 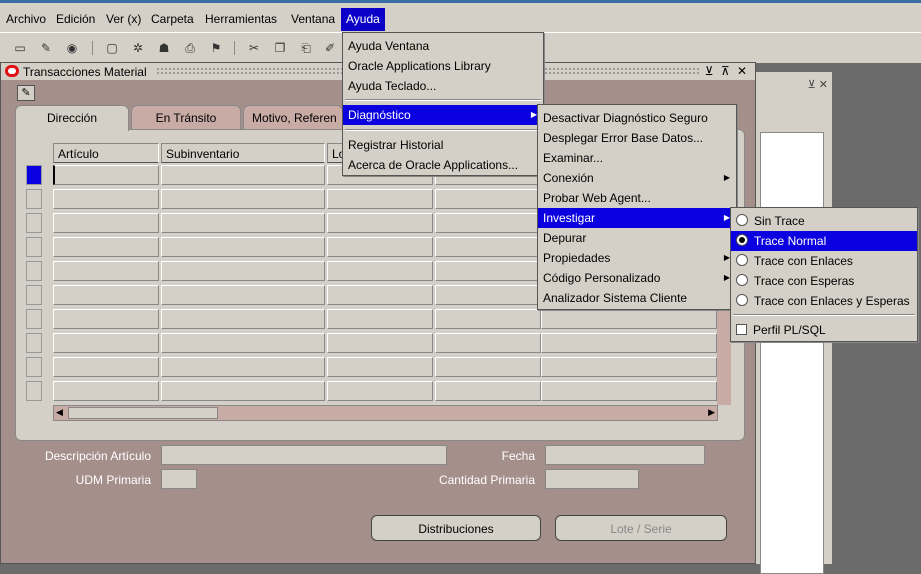 What do you see at coordinates (59, 412) in the screenshot?
I see `scroll-left-icon: ◀` at bounding box center [59, 412].